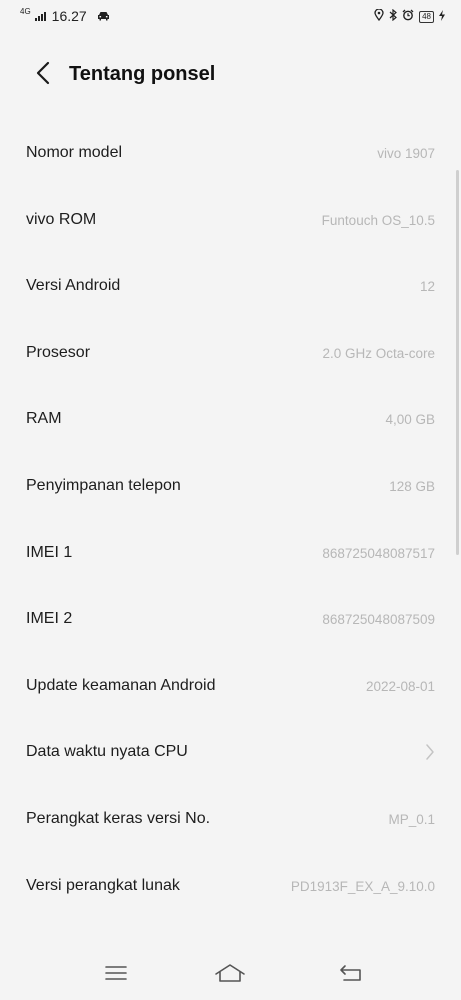 Image resolution: width=461 pixels, height=1000 pixels. I want to click on nav-back-button, so click(351, 975).